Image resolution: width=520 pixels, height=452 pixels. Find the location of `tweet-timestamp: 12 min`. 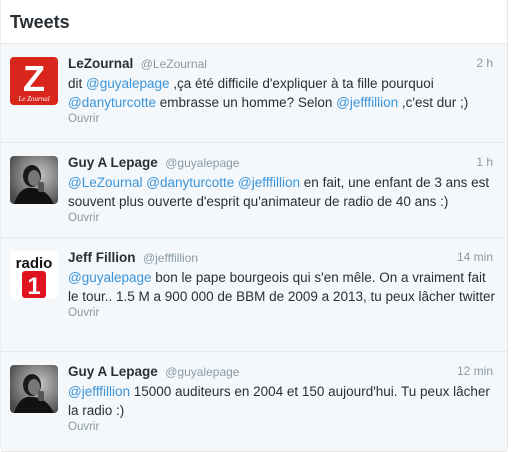

tweet-timestamp: 12 min is located at coordinates (475, 371).